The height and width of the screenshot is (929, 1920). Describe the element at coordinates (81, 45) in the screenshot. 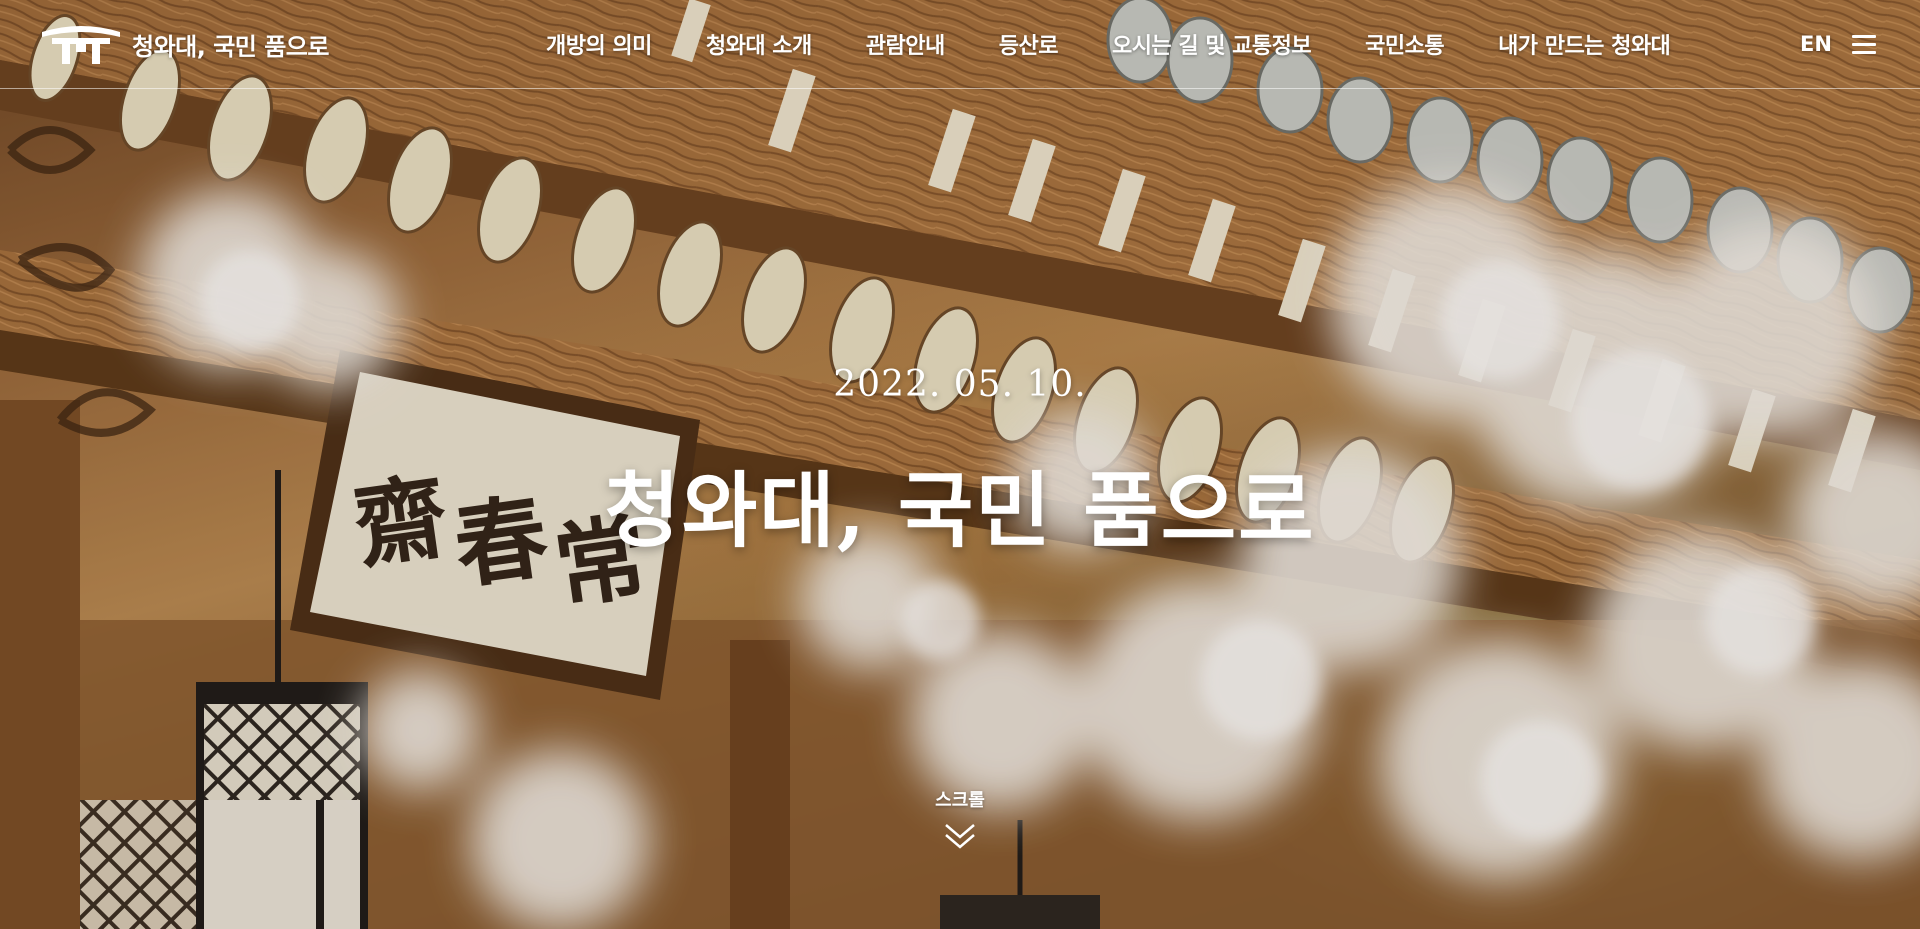

I see `pavilion-roof-icon` at that location.